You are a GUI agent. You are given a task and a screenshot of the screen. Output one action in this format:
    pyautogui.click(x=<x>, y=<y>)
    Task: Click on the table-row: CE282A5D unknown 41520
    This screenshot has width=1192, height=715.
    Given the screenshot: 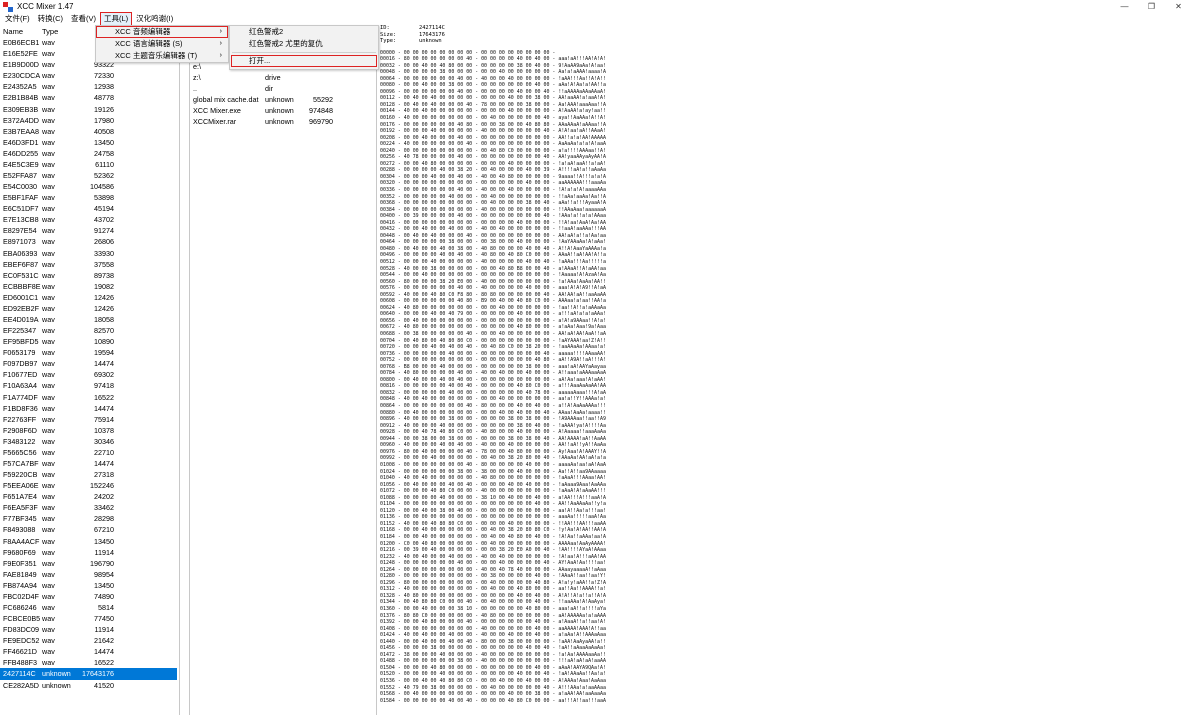 What is the action you would take?
    pyautogui.click(x=89, y=685)
    